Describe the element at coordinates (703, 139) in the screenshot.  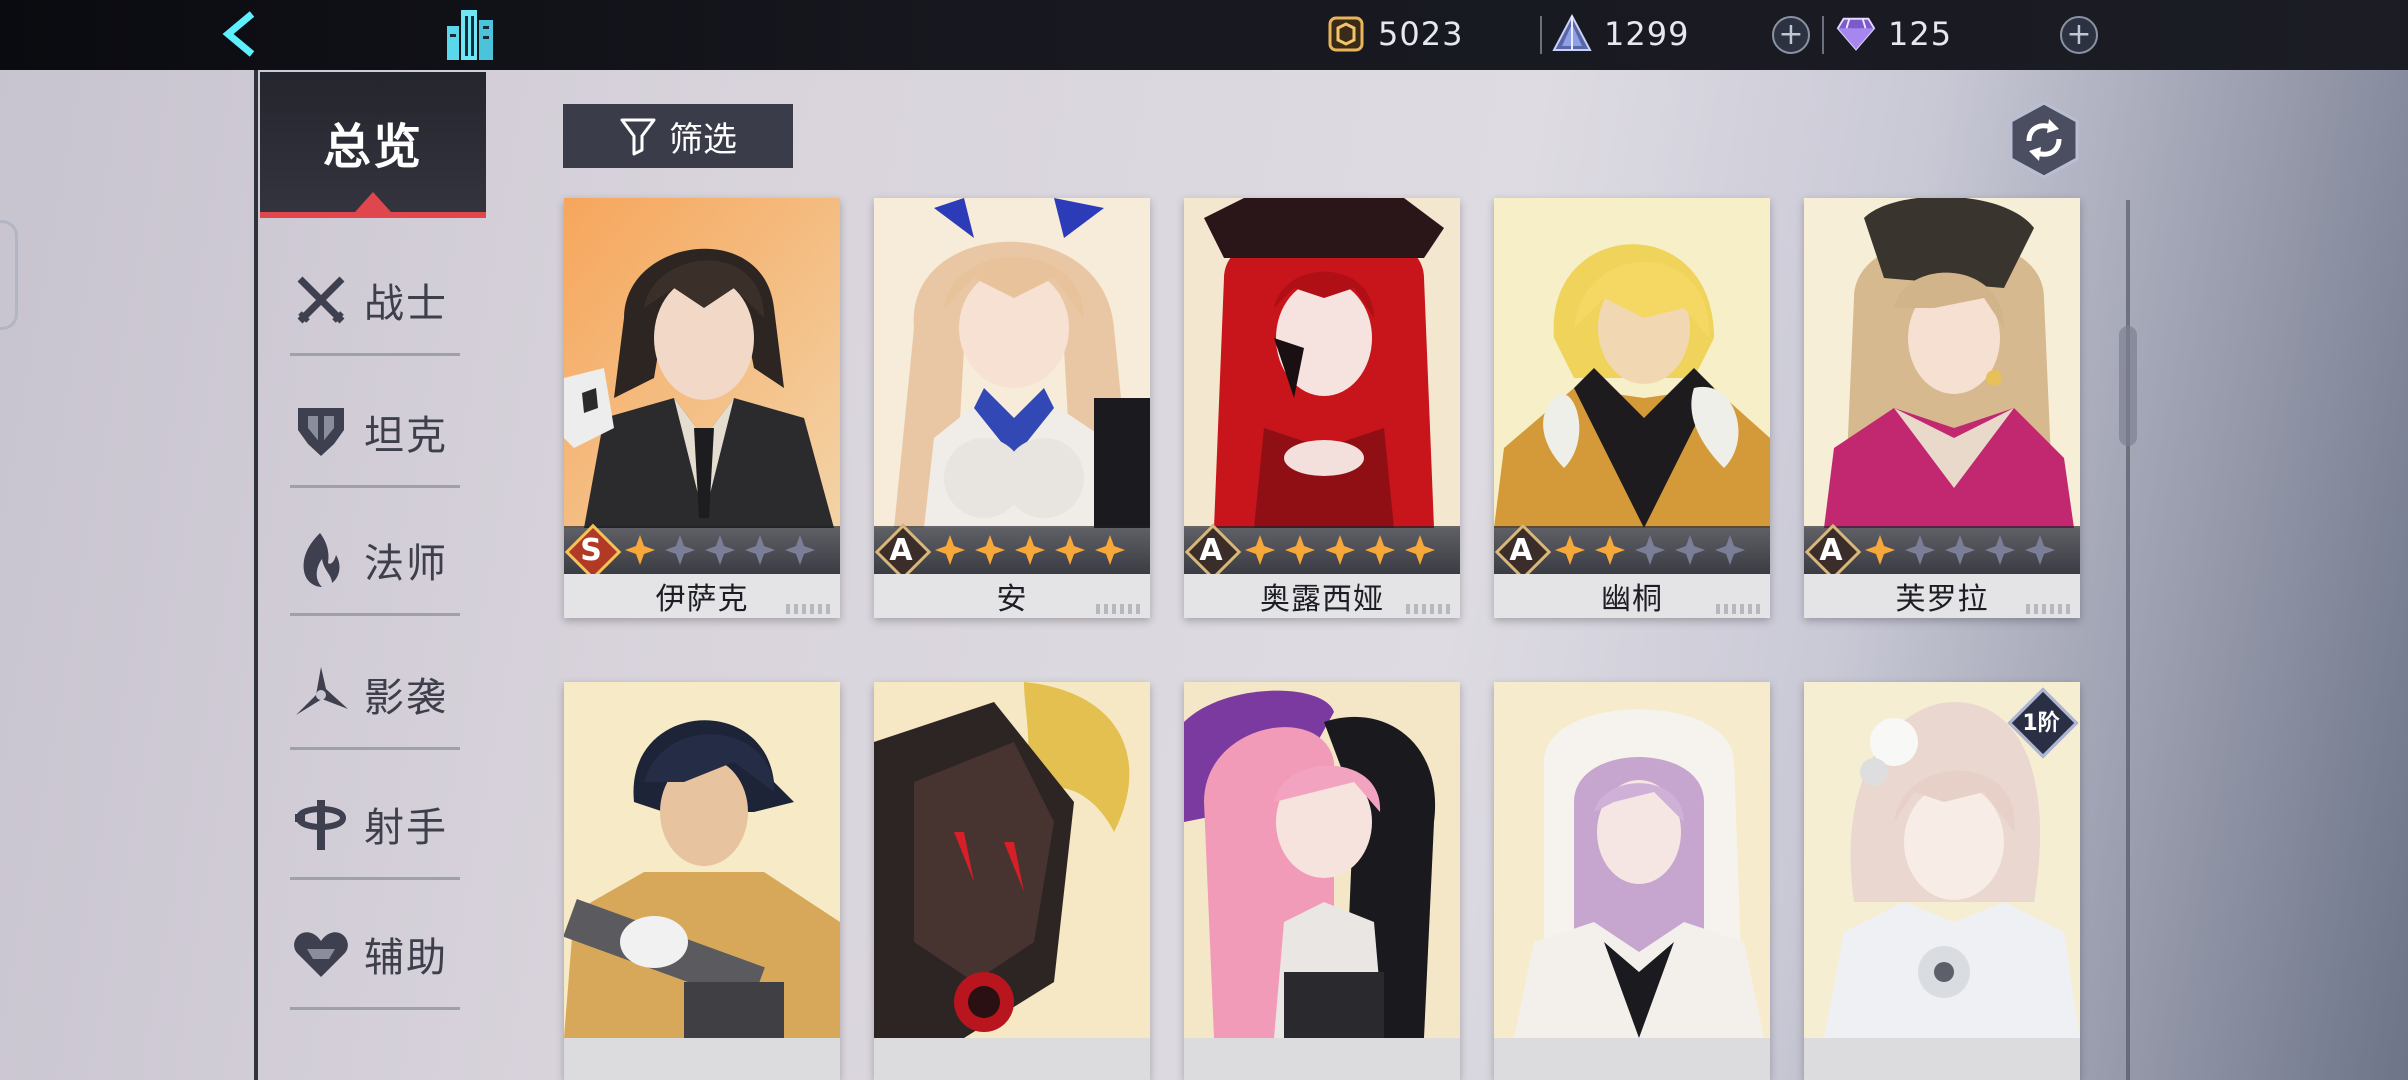
I see `filter-label: 筛选` at that location.